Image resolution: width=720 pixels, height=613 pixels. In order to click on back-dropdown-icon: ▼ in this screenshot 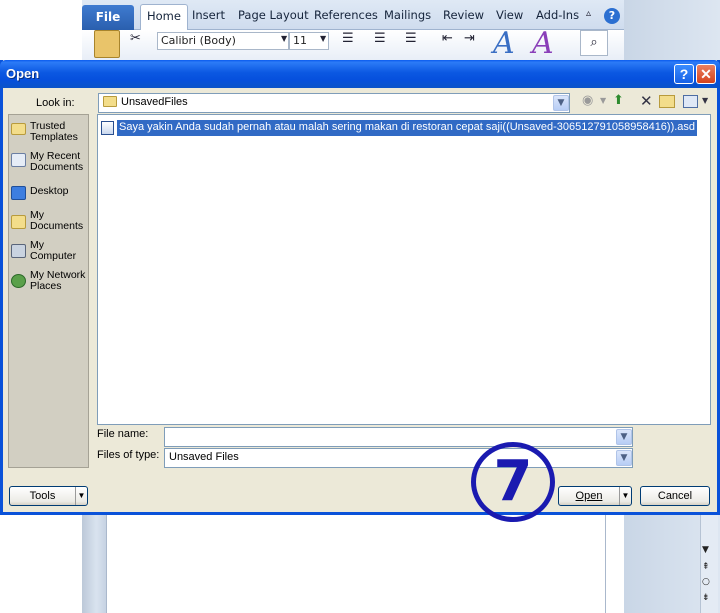, I will do `click(603, 101)`.